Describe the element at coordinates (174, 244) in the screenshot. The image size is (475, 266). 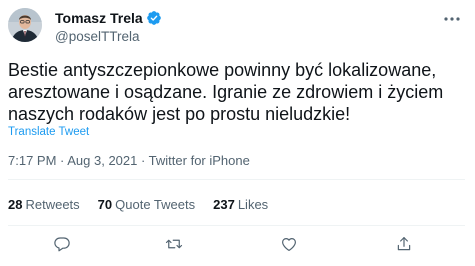
I see `retweet-icon` at that location.